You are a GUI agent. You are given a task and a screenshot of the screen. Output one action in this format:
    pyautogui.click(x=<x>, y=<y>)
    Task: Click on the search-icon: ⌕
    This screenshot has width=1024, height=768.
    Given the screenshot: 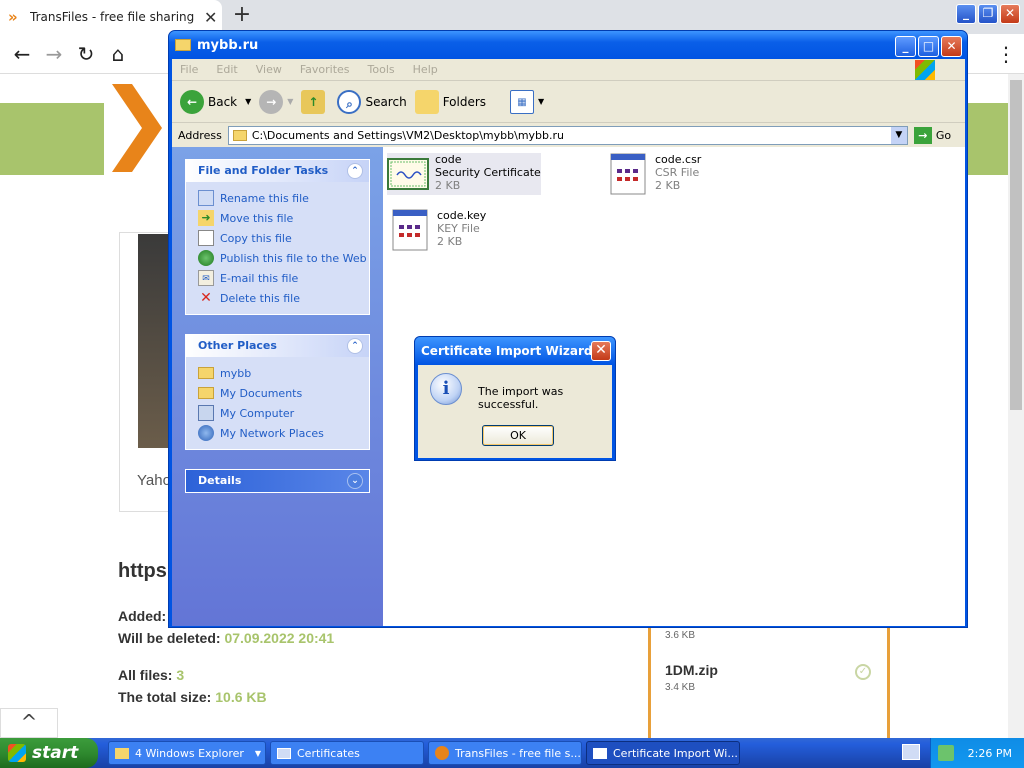 What is the action you would take?
    pyautogui.click(x=349, y=101)
    